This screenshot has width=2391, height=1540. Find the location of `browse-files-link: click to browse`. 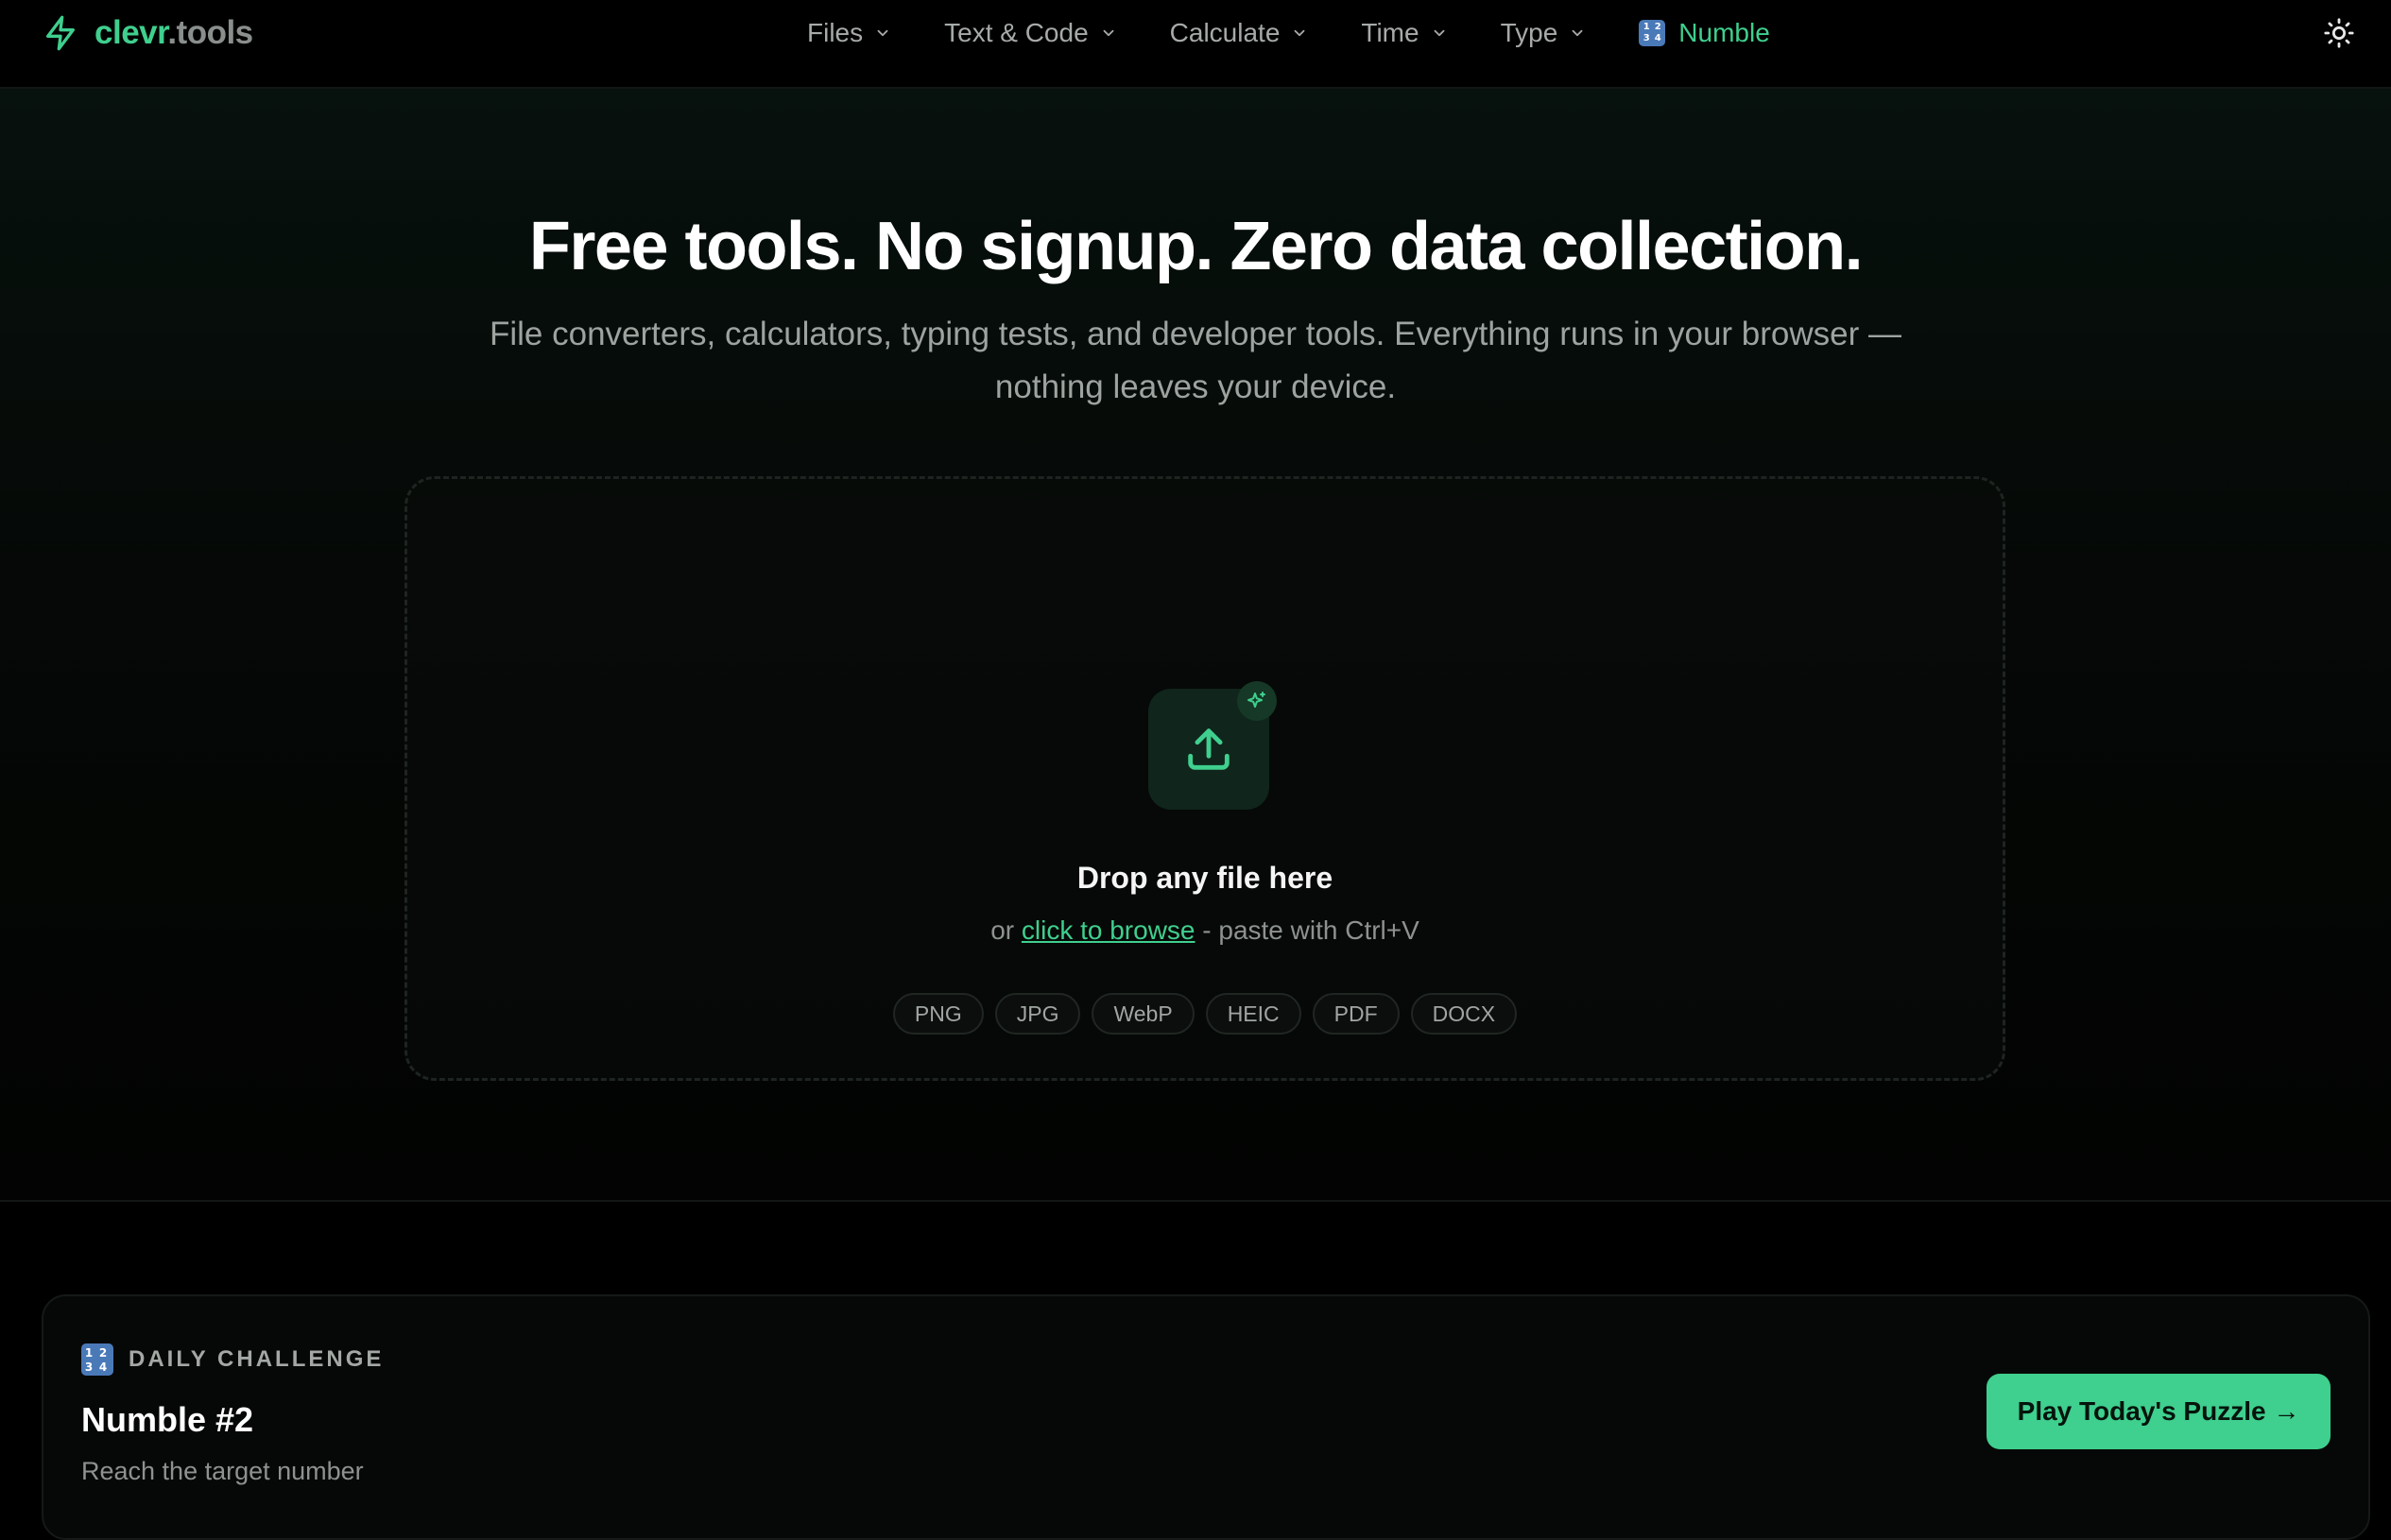

browse-files-link: click to browse is located at coordinates (1109, 930).